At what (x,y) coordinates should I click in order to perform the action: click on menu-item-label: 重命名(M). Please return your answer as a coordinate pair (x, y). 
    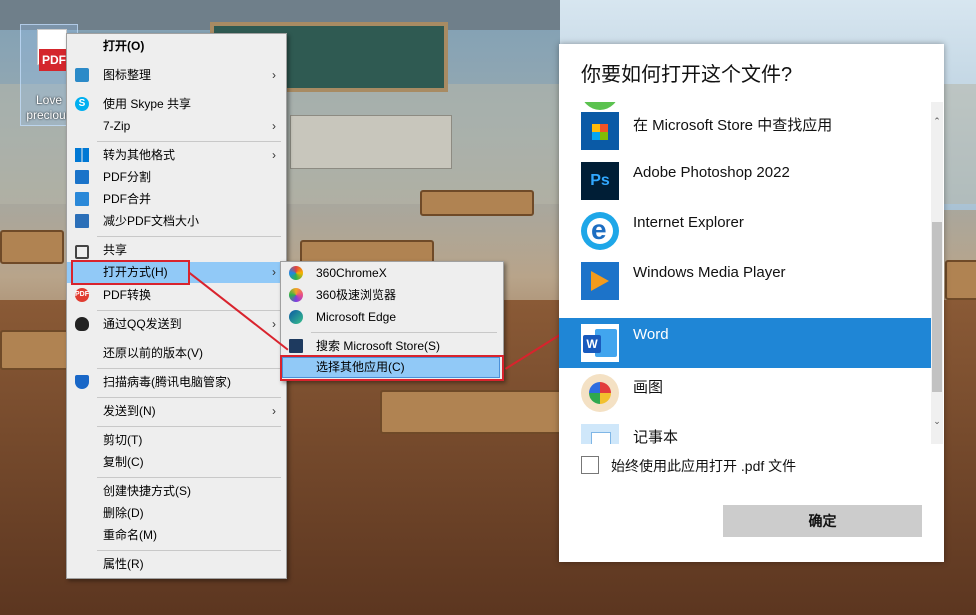
    Looking at the image, I should click on (130, 535).